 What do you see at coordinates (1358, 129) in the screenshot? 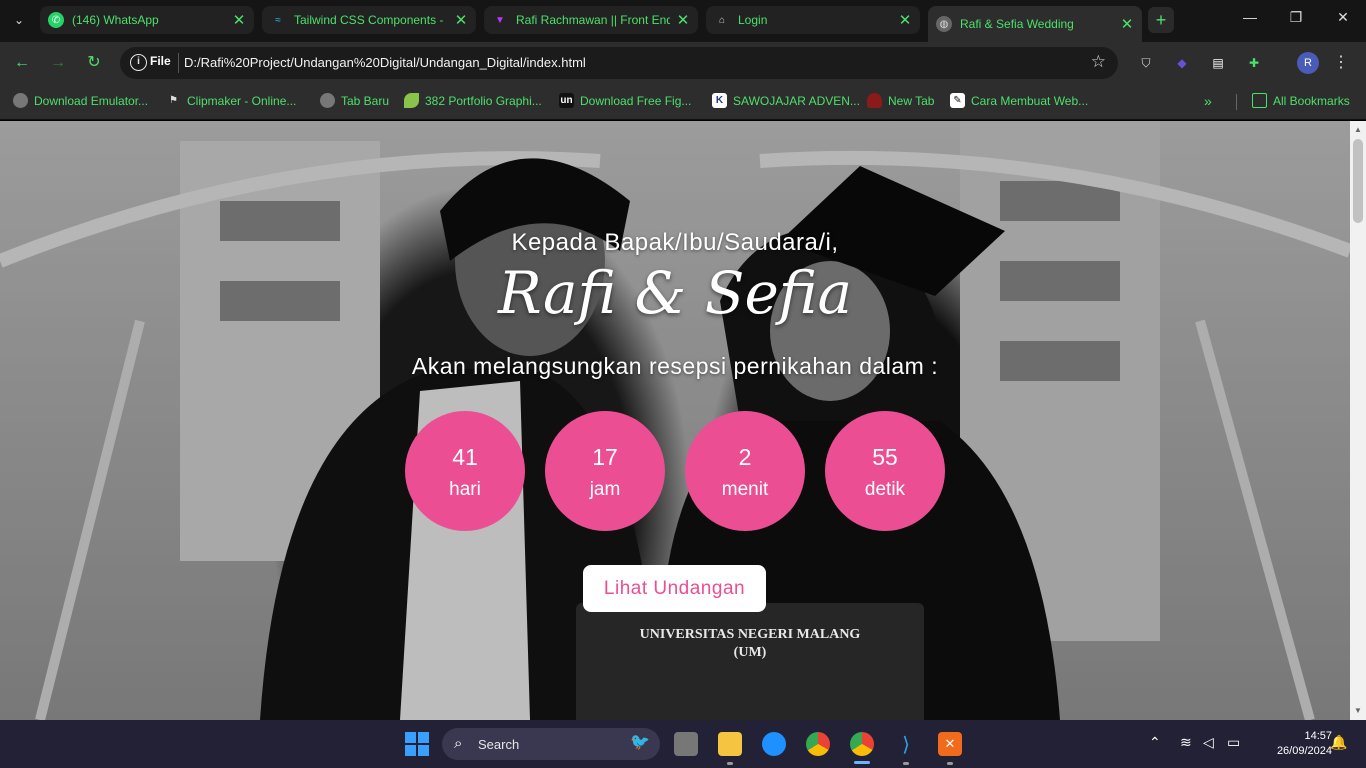
I see `scroll-up-icon: ▲` at bounding box center [1358, 129].